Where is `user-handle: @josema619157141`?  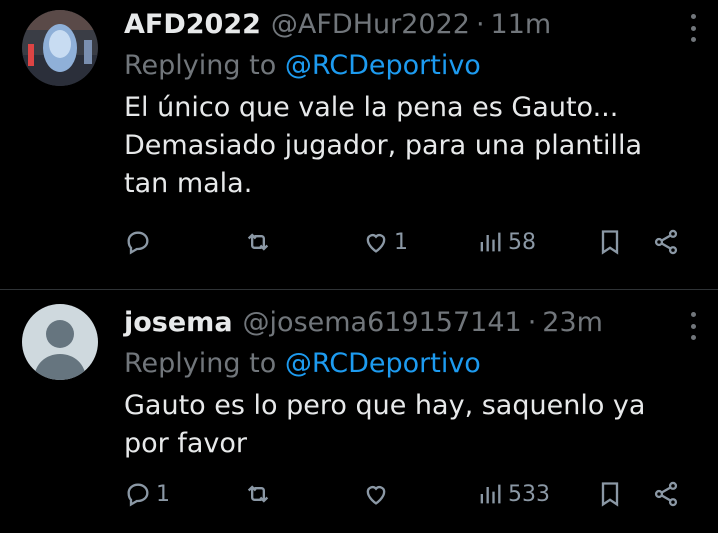
user-handle: @josema619157141 is located at coordinates (382, 322).